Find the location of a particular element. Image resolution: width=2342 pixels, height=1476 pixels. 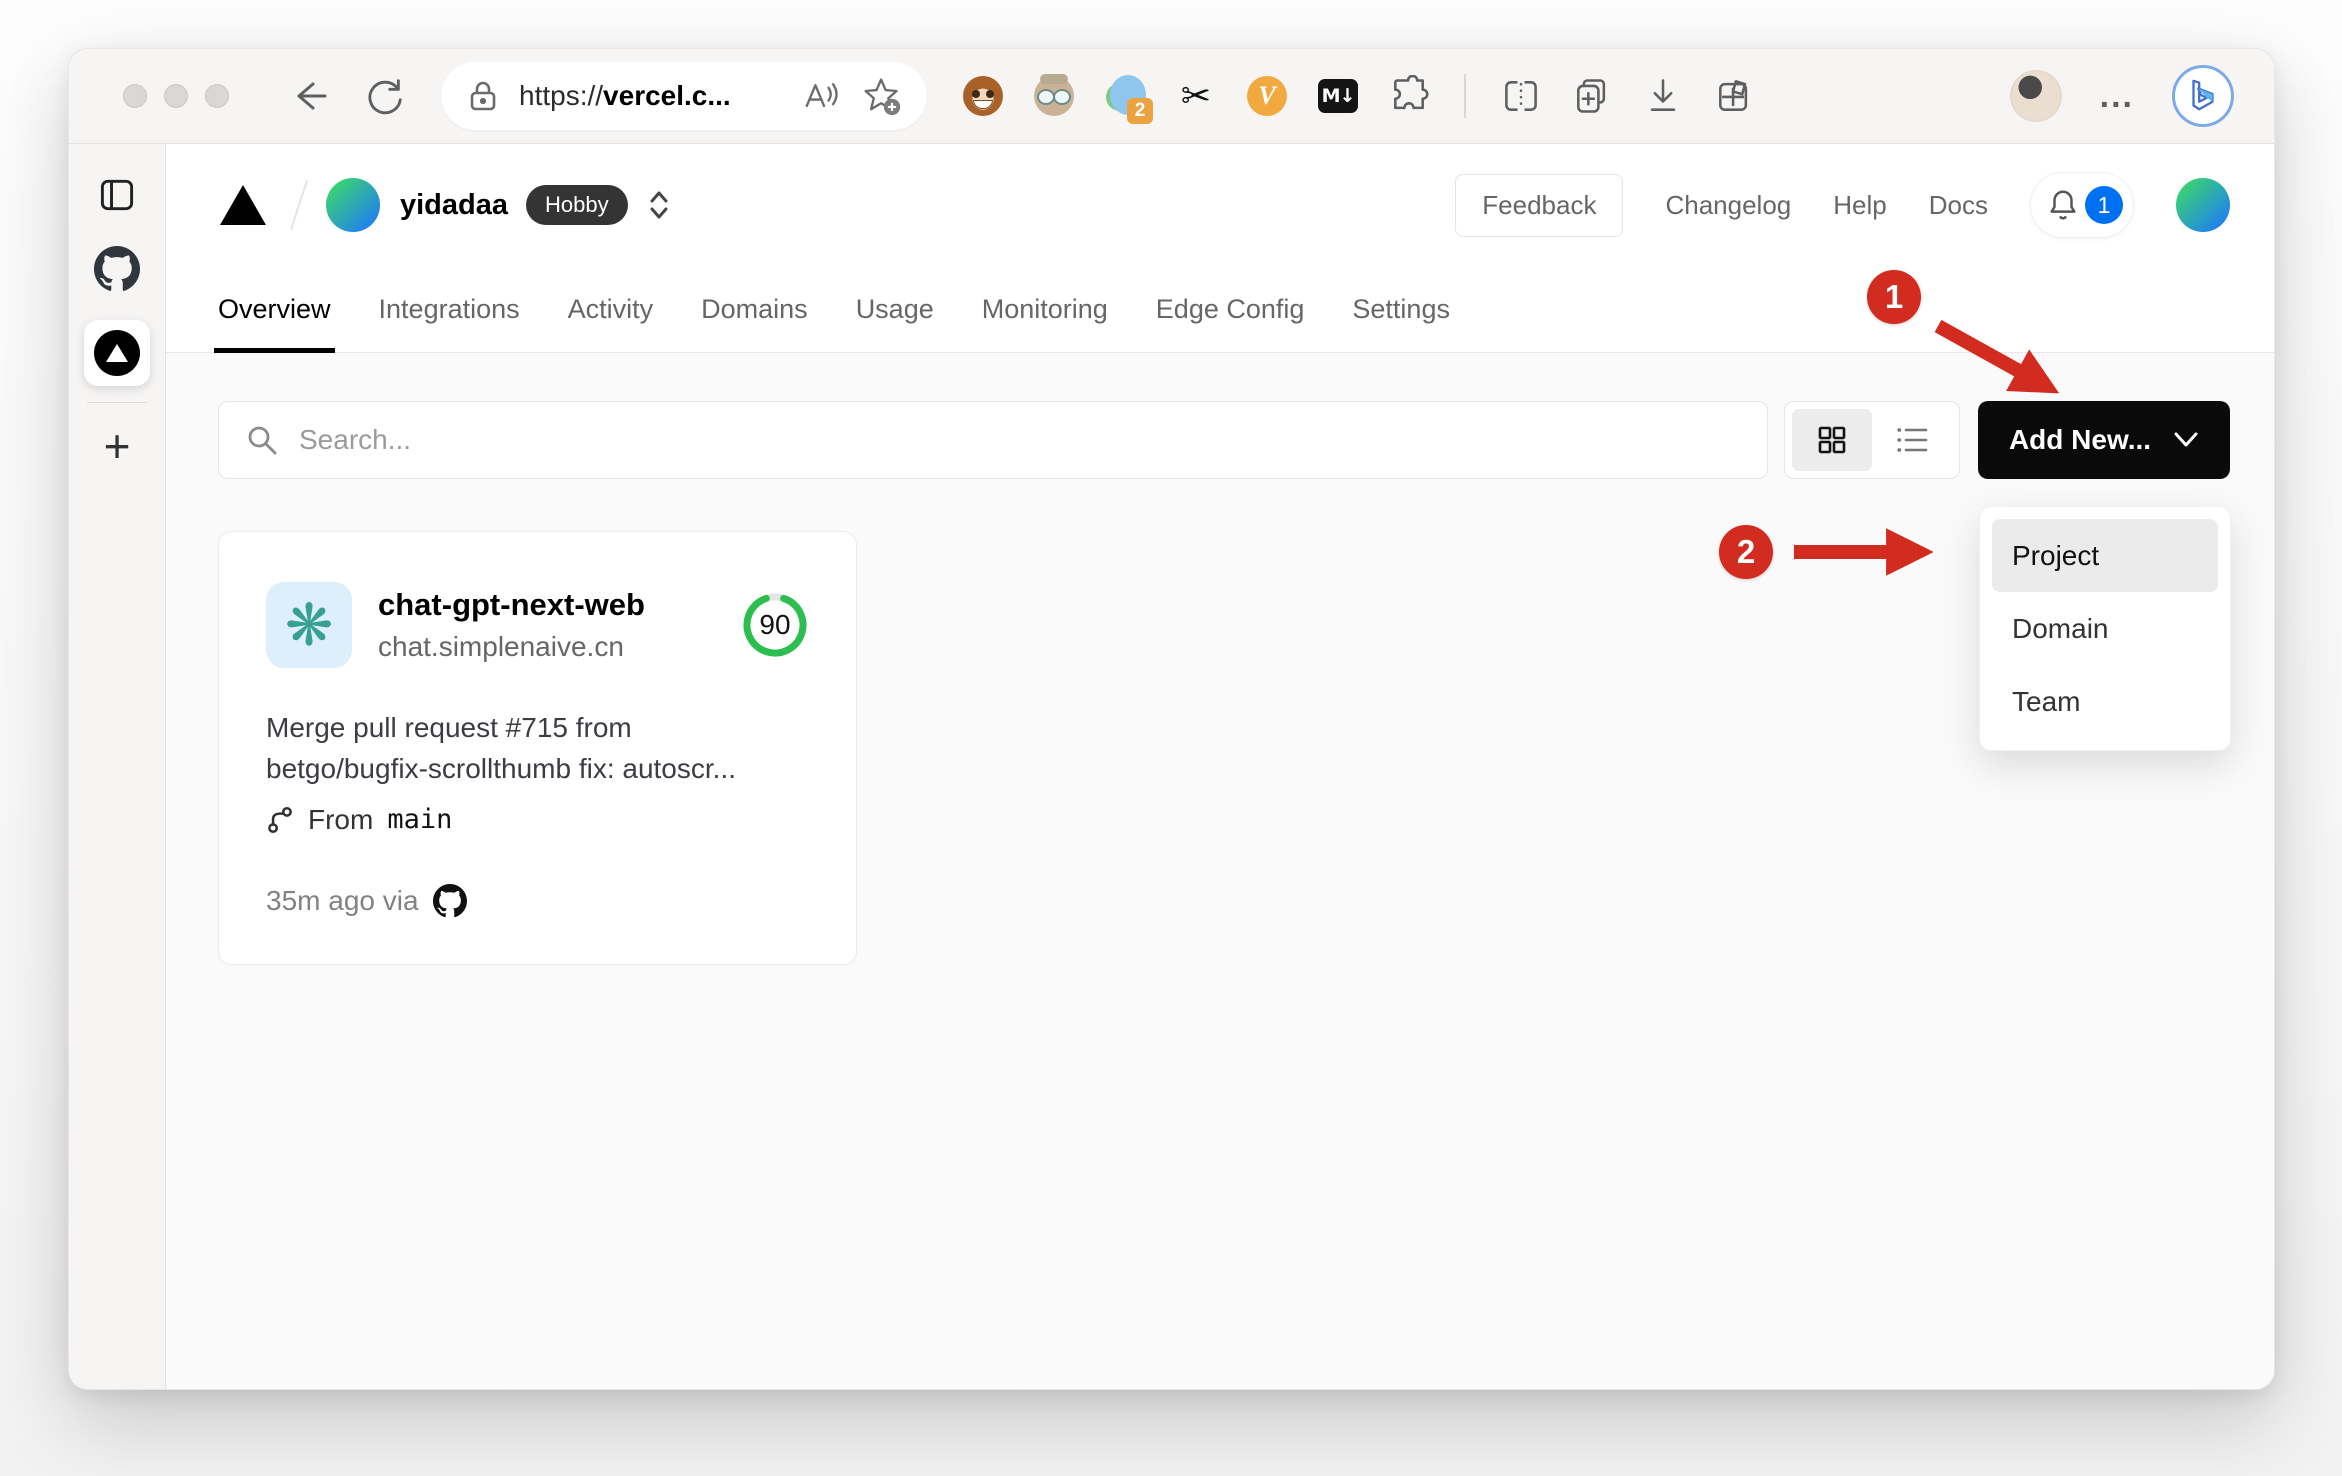

reload-icon is located at coordinates (385, 97).